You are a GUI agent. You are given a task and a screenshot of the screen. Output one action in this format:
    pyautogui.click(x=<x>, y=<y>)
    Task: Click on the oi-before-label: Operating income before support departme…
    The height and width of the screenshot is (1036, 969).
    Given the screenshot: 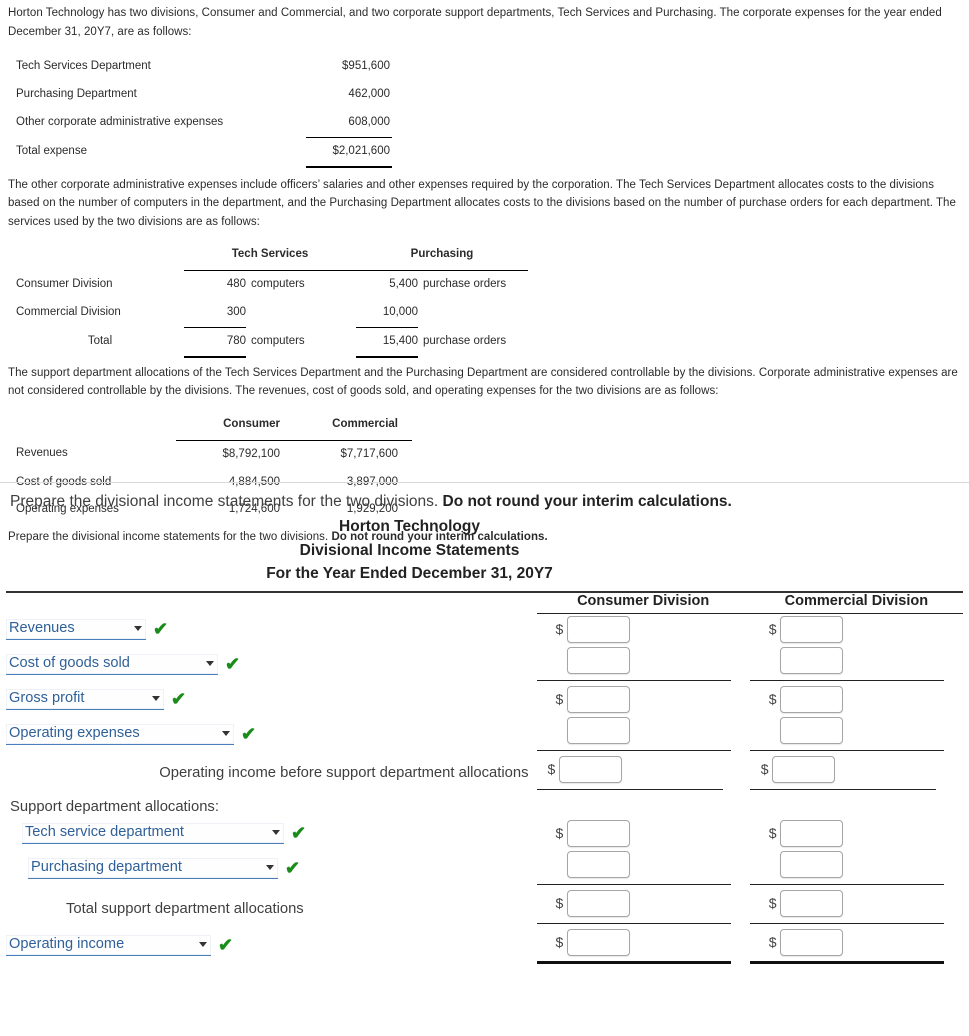 What is the action you would take?
    pyautogui.click(x=344, y=773)
    